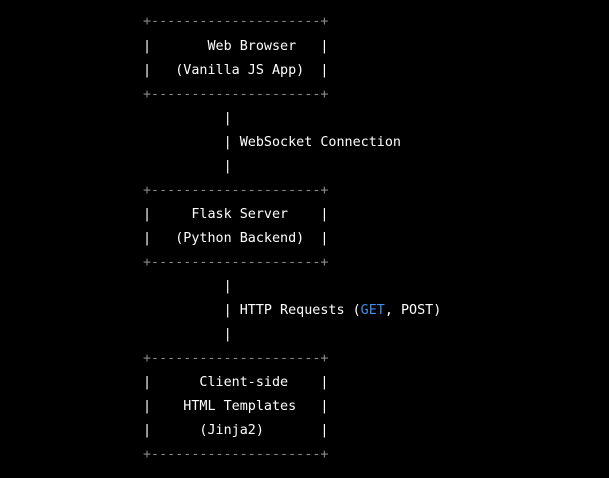 This screenshot has width=609, height=478. I want to click on templates-box-line-3: | (Jinja2) |, so click(236, 430).